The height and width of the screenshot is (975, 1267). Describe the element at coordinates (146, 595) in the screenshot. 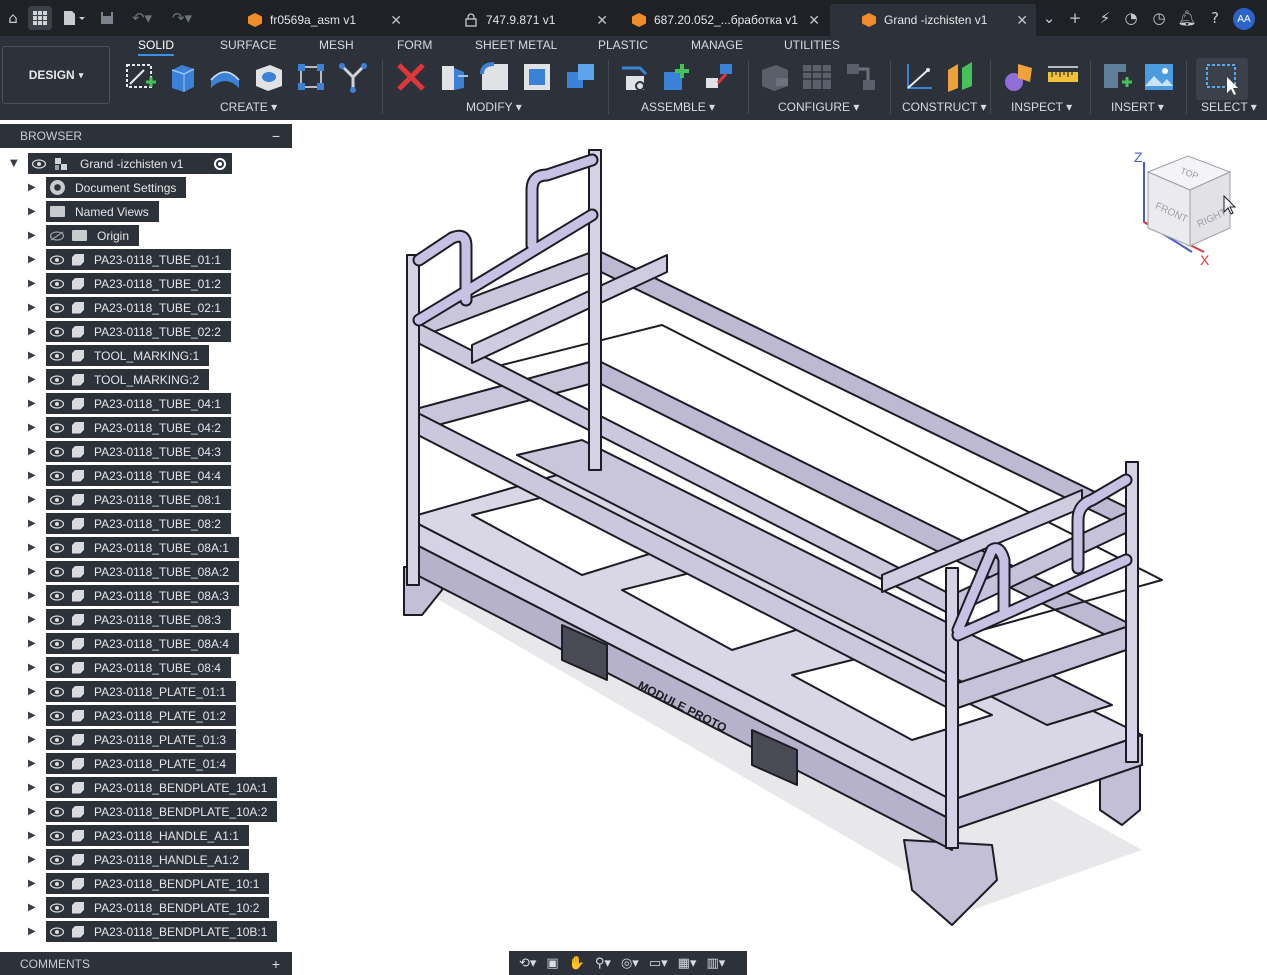

I see `tree-row: ▶ PA23-0118_TUBE_08A:3` at that location.